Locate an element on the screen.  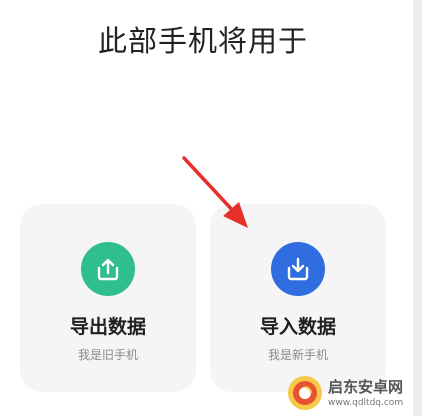
site-watermark: 启东安卓网 www.qdltdq.com is located at coordinates (354, 394).